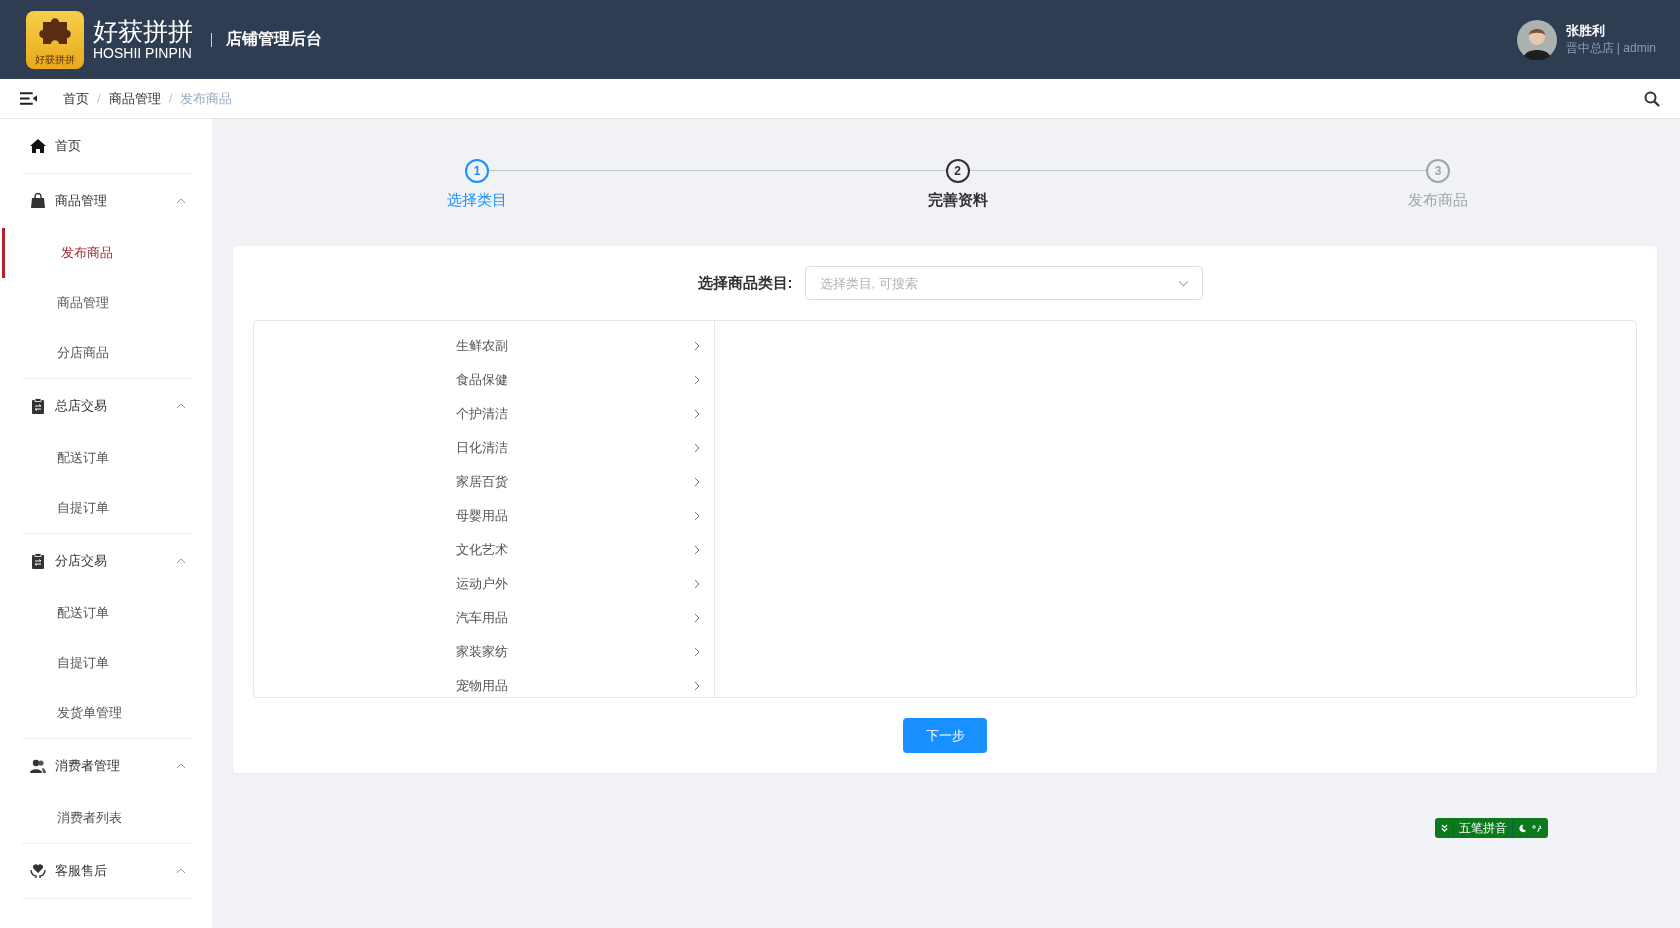 The height and width of the screenshot is (928, 1680). What do you see at coordinates (1522, 828) in the screenshot?
I see `moon-icon` at bounding box center [1522, 828].